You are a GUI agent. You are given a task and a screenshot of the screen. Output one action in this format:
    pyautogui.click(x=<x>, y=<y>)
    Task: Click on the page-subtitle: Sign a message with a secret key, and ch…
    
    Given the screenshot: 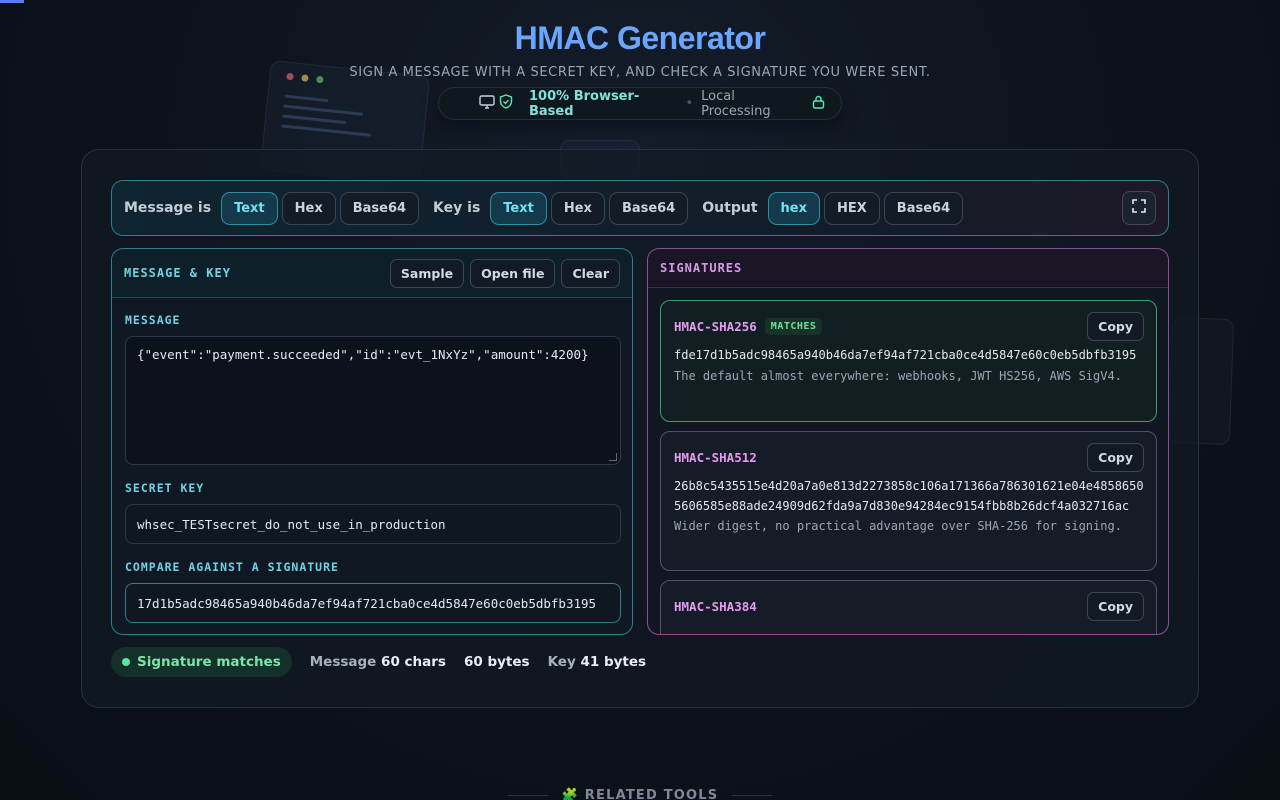 What is the action you would take?
    pyautogui.click(x=640, y=72)
    